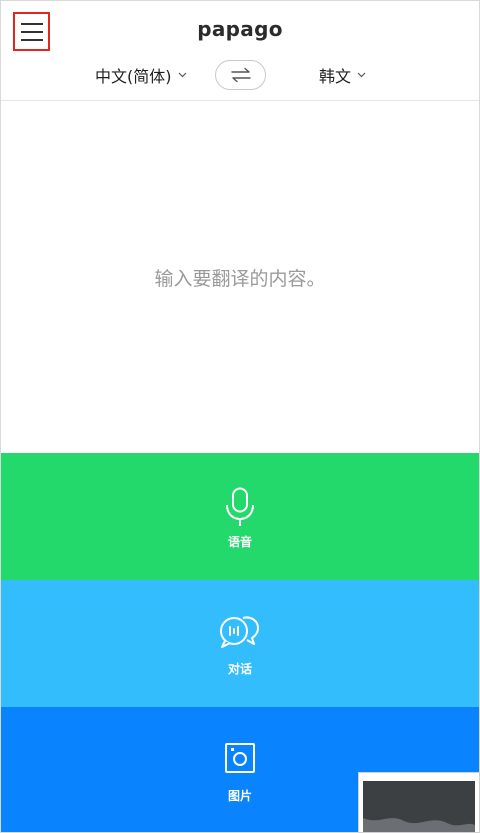 This screenshot has height=833, width=480. Describe the element at coordinates (239, 632) in the screenshot. I see `conversation-bubbles-icon` at that location.